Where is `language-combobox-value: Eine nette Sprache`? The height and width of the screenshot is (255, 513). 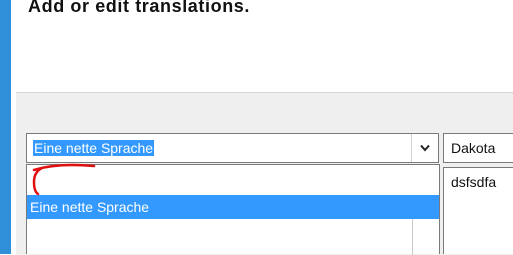 language-combobox-value: Eine nette Sprache is located at coordinates (94, 148).